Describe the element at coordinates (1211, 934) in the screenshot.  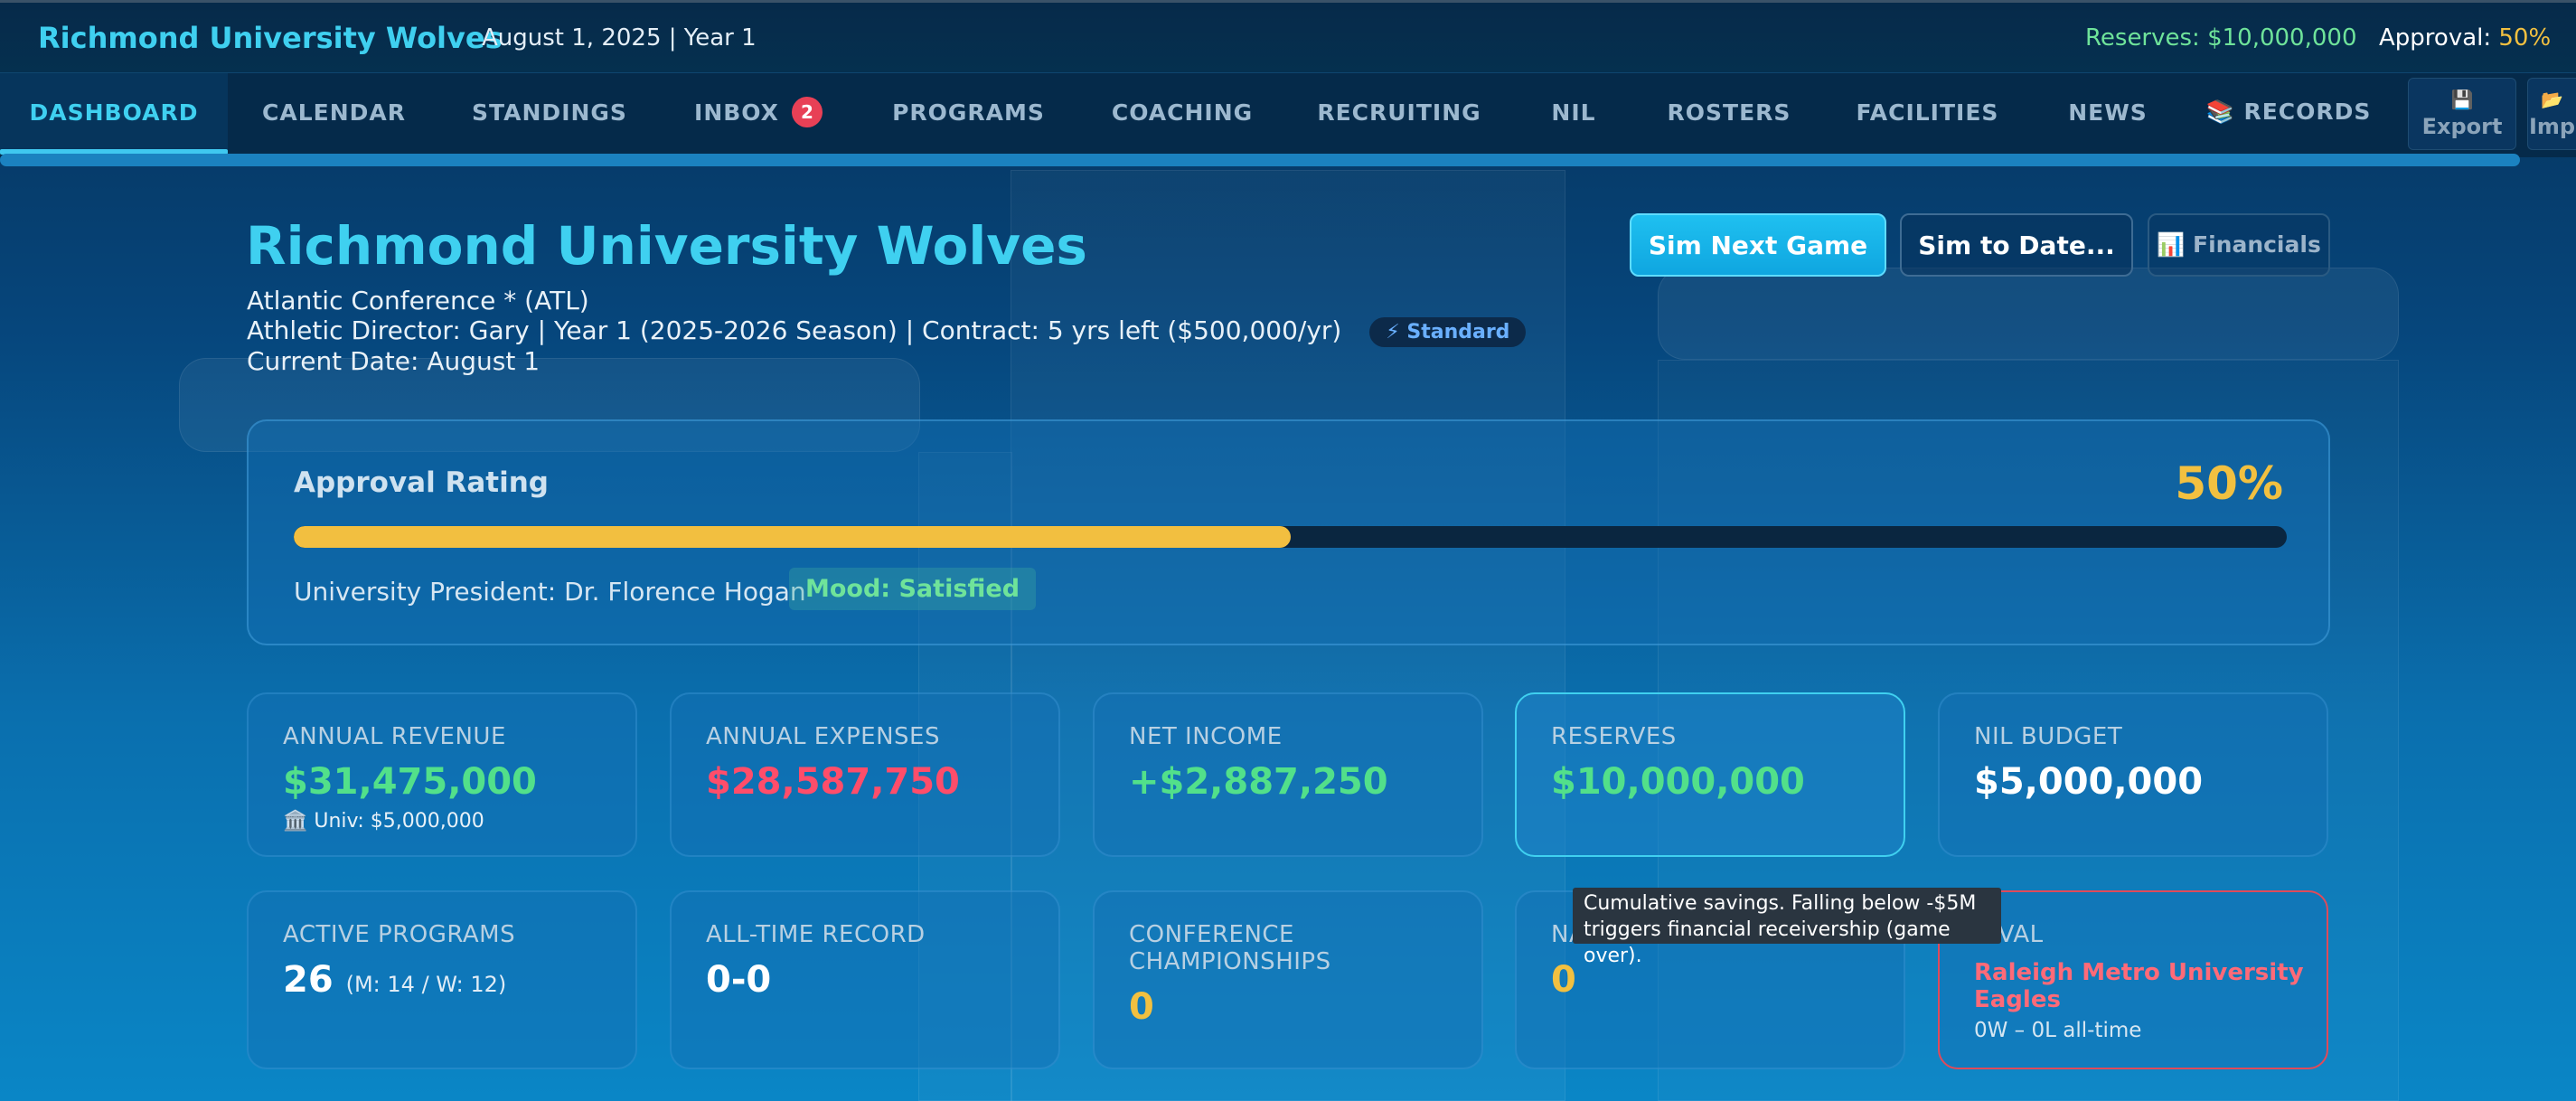
I see `card-title-line: CONFERENCE` at that location.